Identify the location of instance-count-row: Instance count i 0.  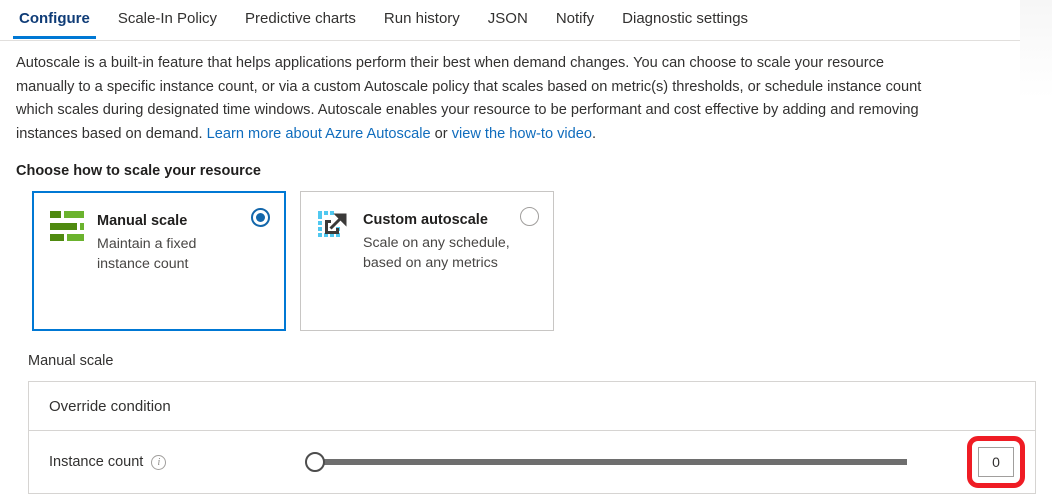
(532, 462).